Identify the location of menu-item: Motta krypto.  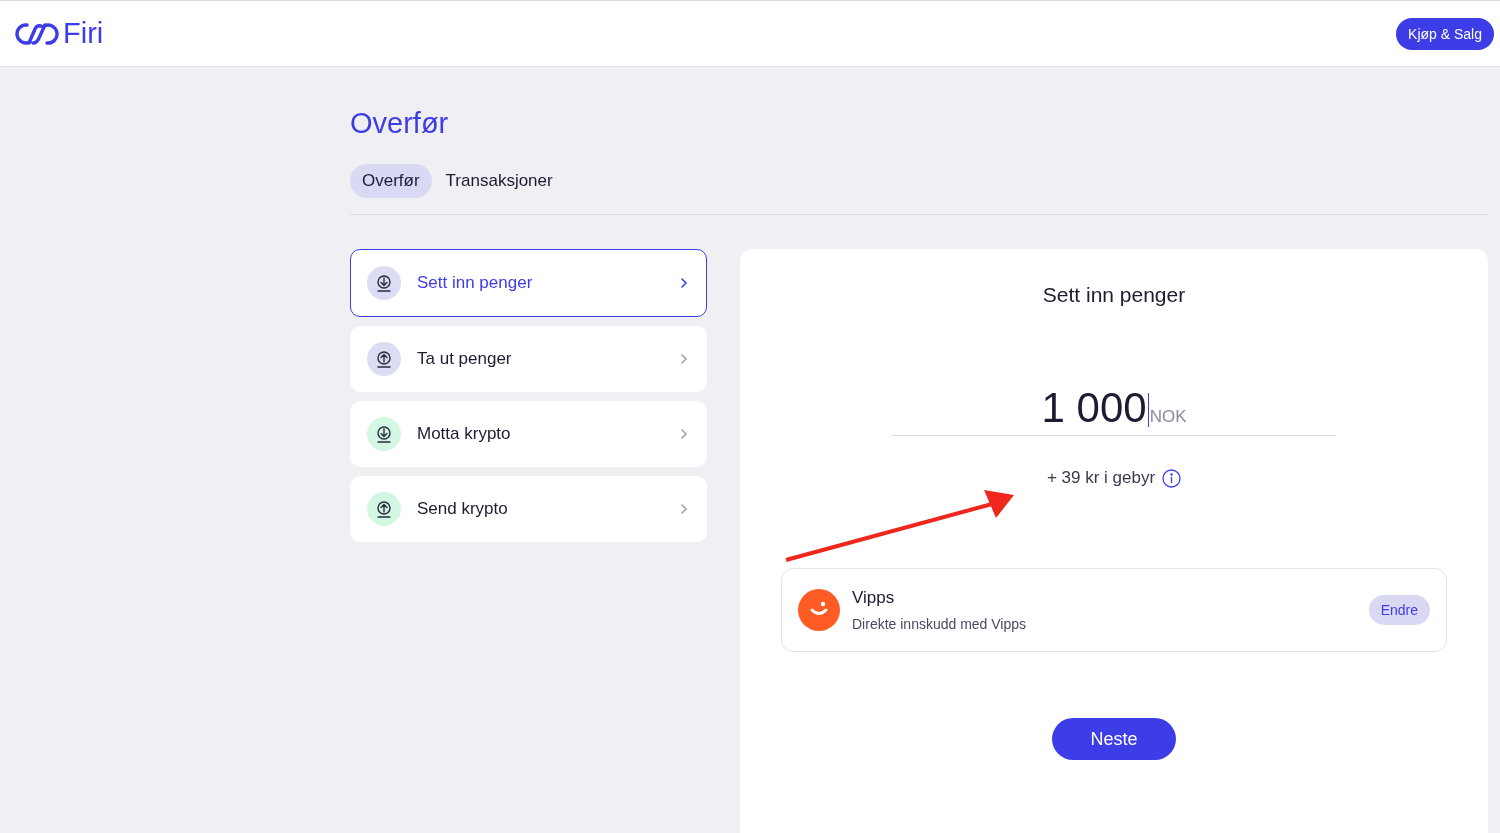
(528, 434).